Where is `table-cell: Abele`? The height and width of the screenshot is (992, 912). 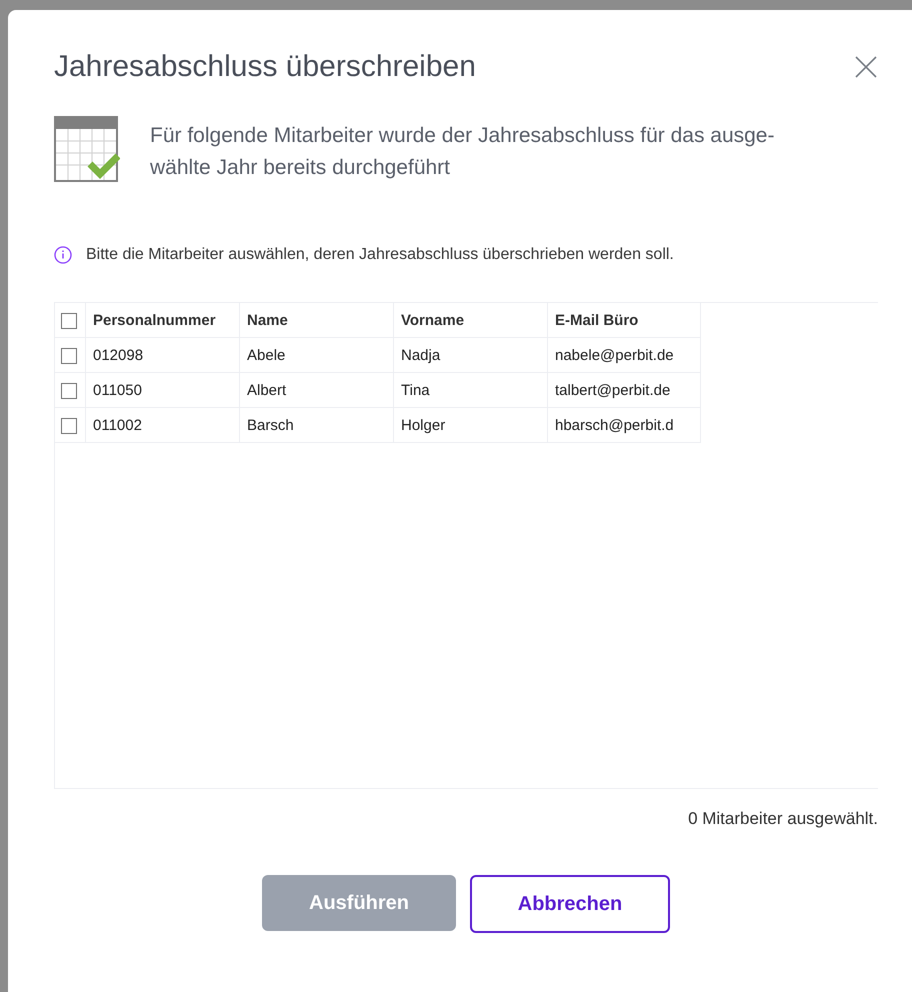
table-cell: Abele is located at coordinates (317, 355).